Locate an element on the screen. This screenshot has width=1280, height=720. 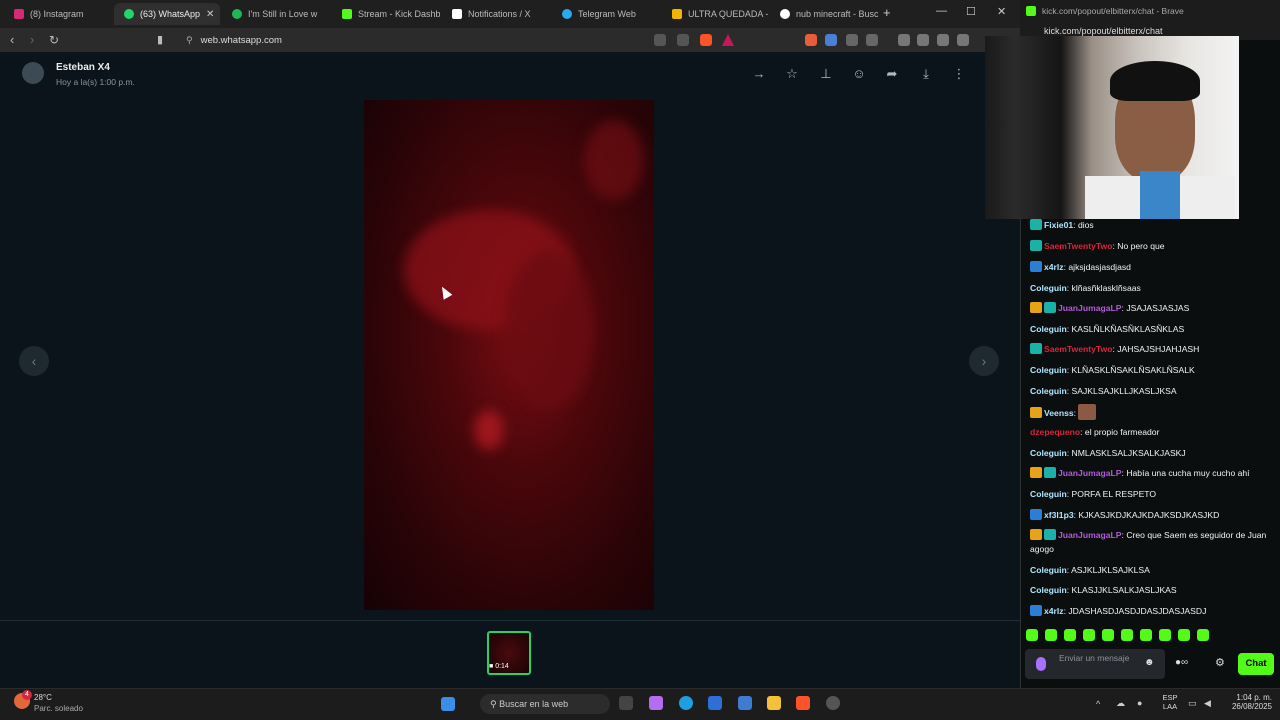
maximize-button: ☐ is located at coordinates (971, 11).